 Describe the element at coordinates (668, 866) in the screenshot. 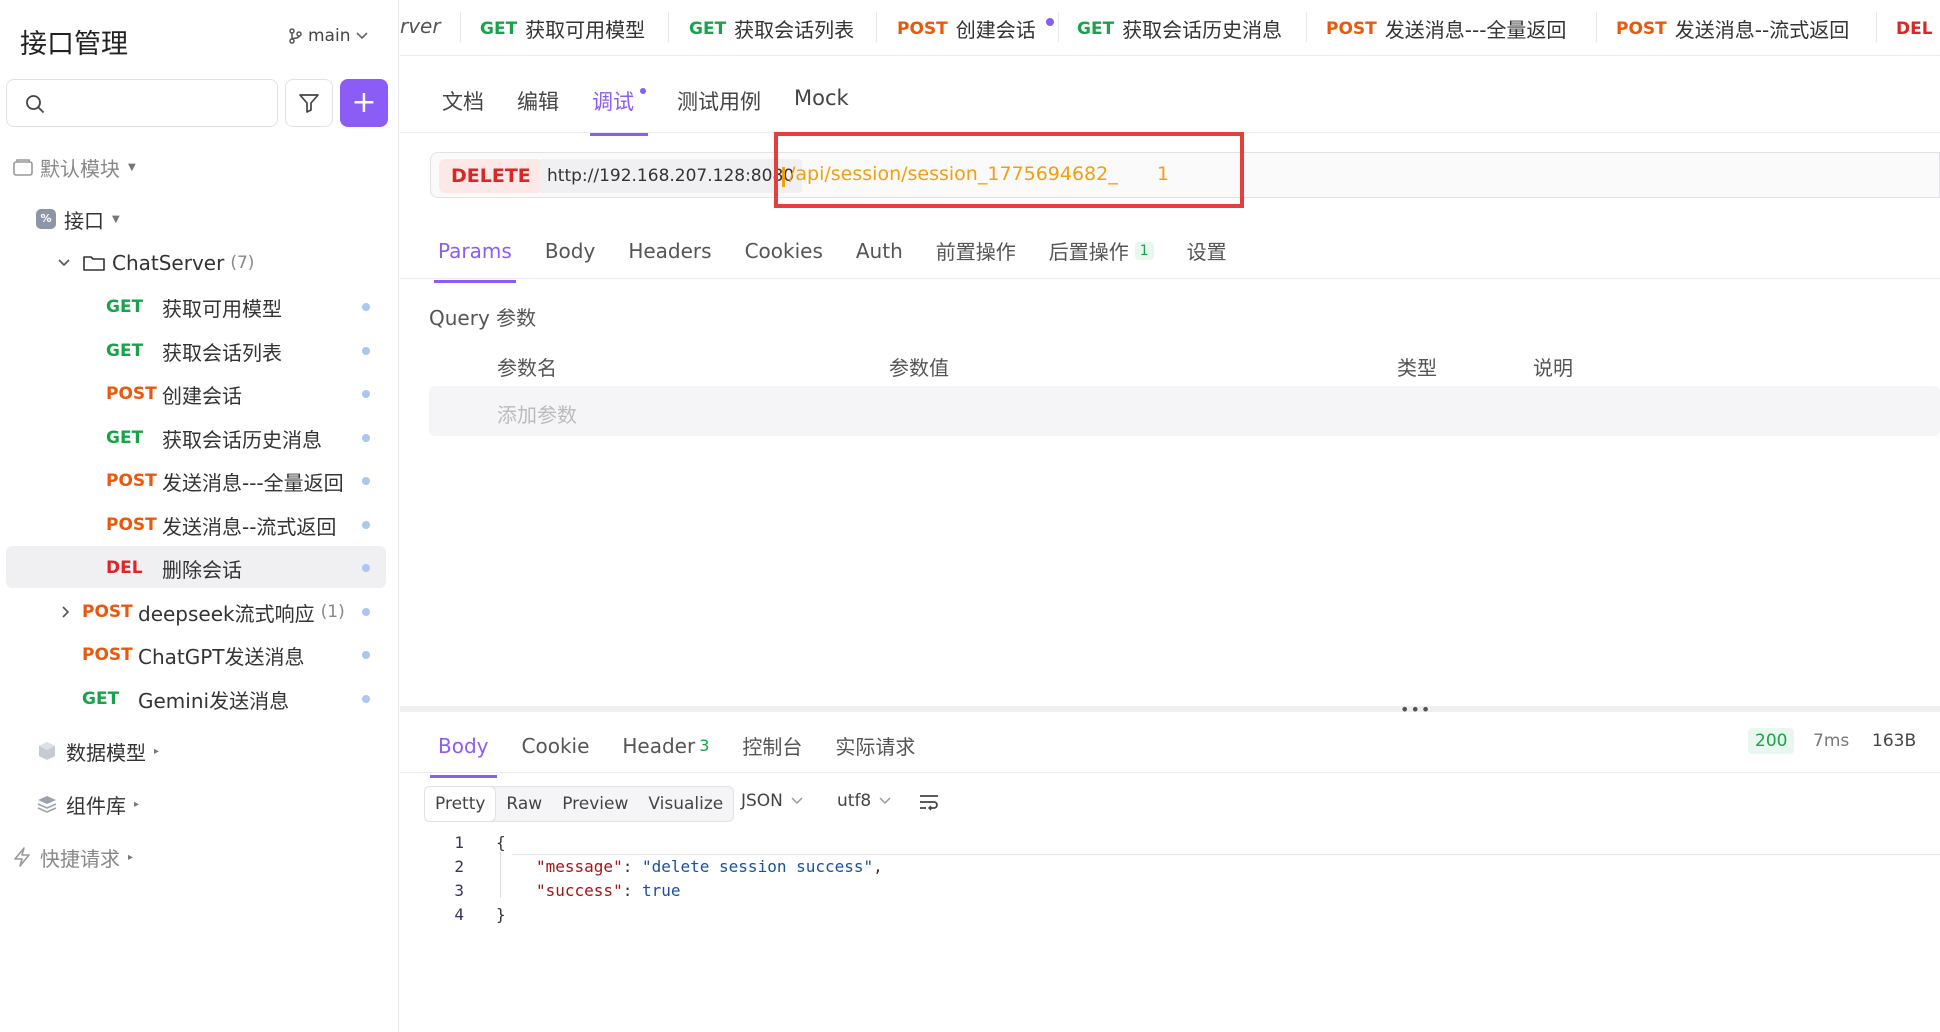

I see `code-line: 2 "message": "delete session success",` at that location.